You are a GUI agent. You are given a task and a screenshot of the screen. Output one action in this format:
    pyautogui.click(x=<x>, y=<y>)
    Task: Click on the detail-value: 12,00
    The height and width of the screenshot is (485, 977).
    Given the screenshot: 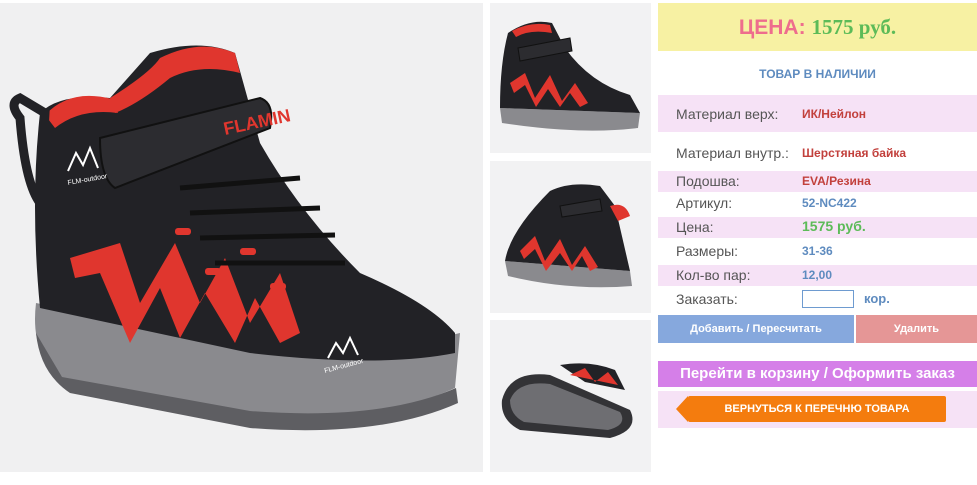 What is the action you would take?
    pyautogui.click(x=817, y=275)
    